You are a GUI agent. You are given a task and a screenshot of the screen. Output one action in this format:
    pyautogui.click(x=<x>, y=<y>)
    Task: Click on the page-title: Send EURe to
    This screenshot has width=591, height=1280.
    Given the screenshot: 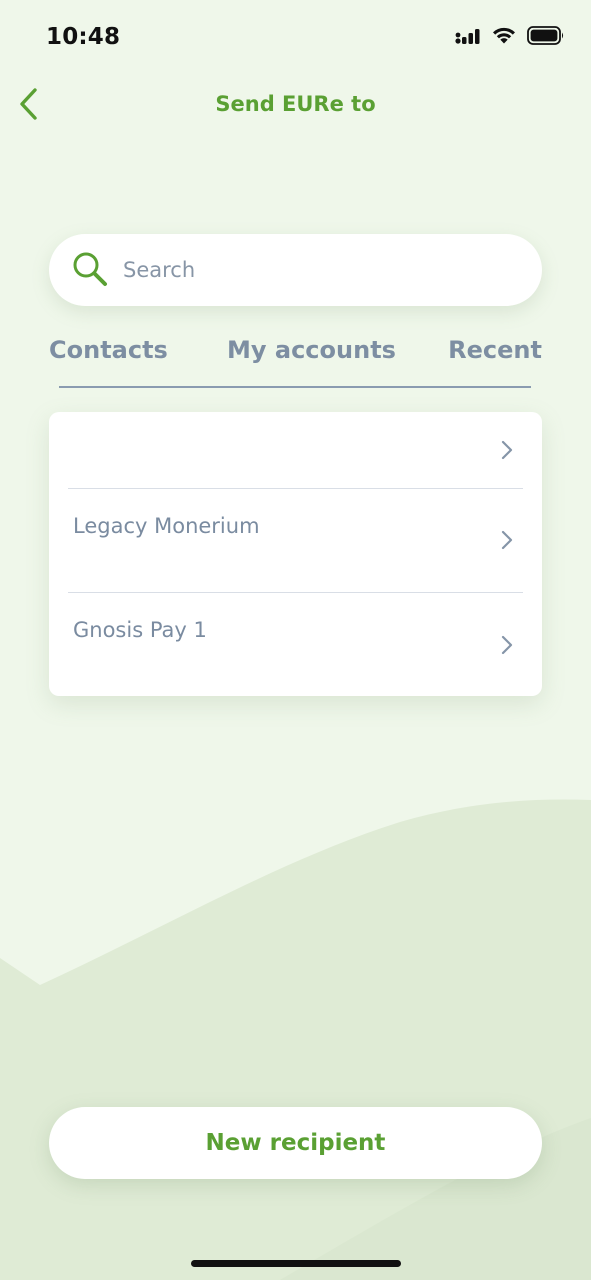 What is the action you would take?
    pyautogui.click(x=295, y=104)
    